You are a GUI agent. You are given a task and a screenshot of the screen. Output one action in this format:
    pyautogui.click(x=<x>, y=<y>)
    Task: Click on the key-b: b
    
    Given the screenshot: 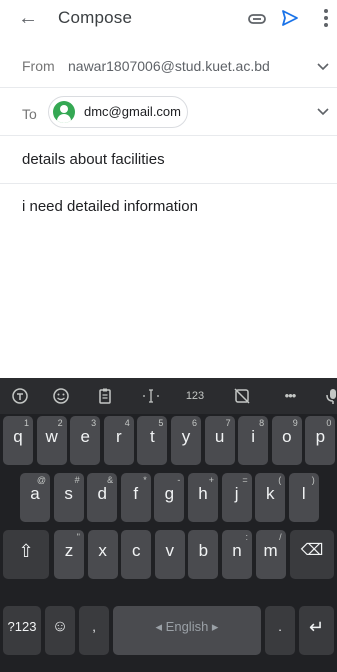 What is the action you would take?
    pyautogui.click(x=203, y=554)
    